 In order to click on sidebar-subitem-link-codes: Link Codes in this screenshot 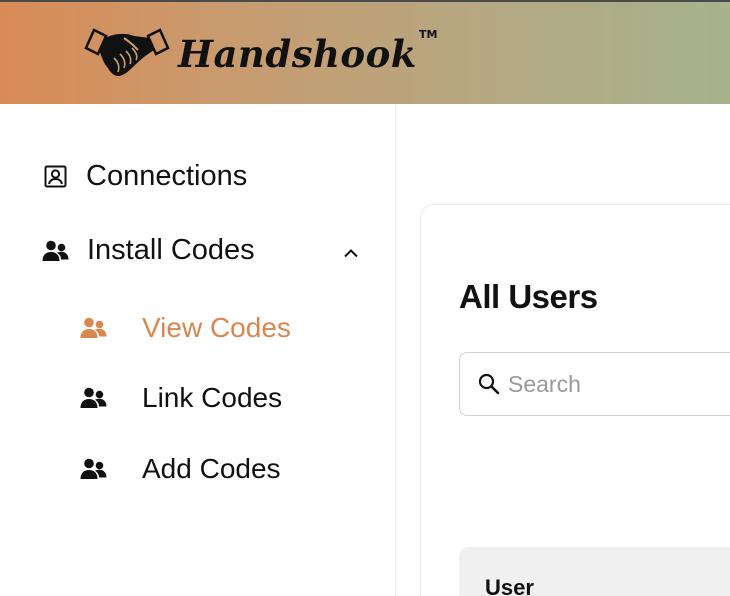, I will do `click(181, 398)`.